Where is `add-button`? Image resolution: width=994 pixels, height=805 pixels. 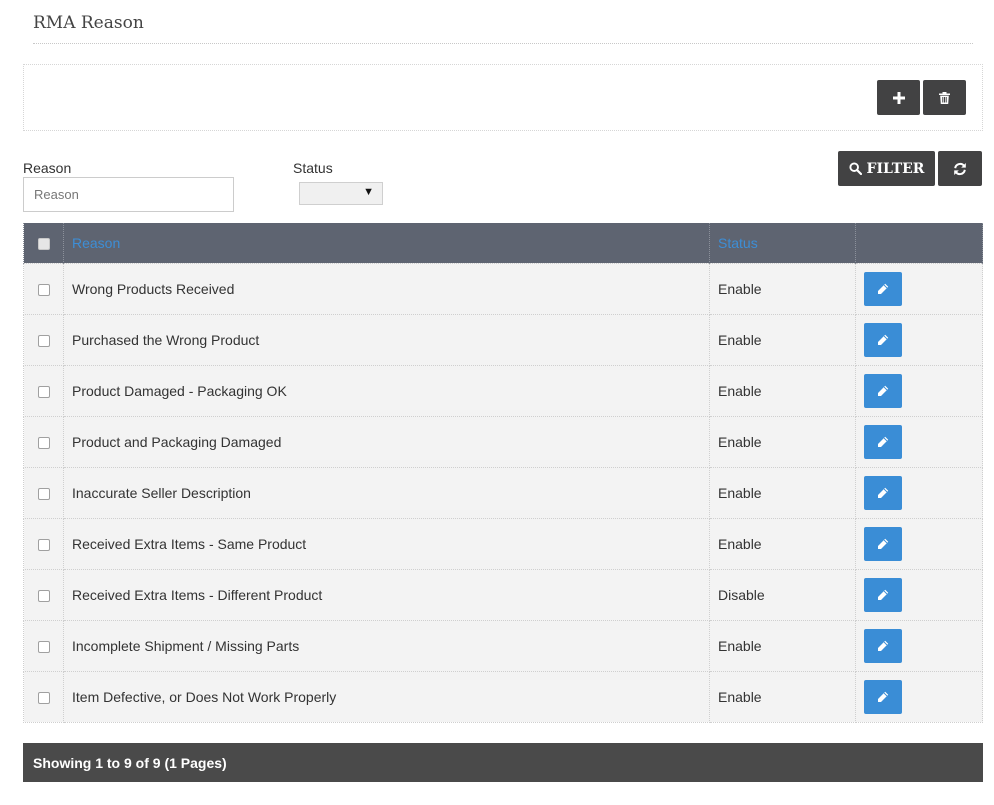
add-button is located at coordinates (898, 97).